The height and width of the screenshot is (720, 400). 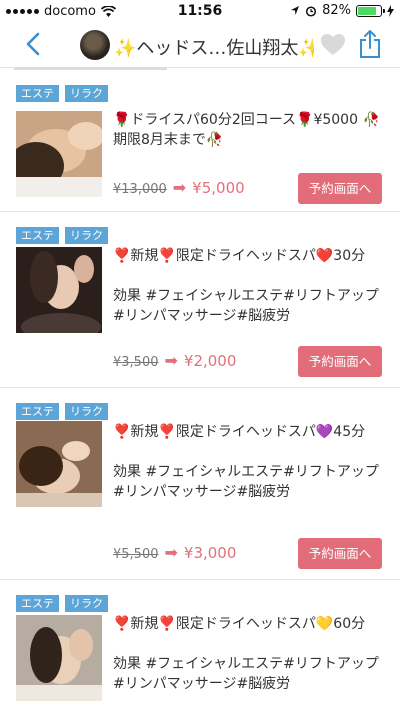 What do you see at coordinates (239, 432) in the screenshot?
I see `item-title: ❣️新規❣️限定ドライヘッドスパ💜45分` at bounding box center [239, 432].